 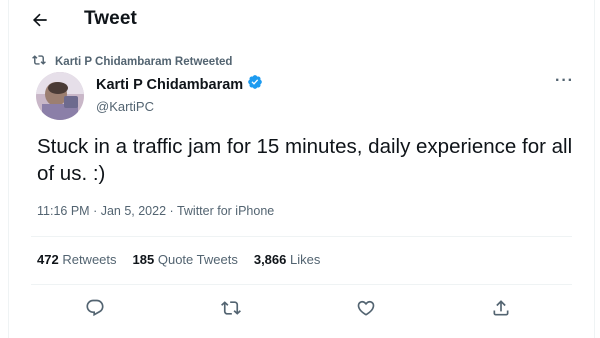 I want to click on author-handle: @KartiPC, so click(x=179, y=106).